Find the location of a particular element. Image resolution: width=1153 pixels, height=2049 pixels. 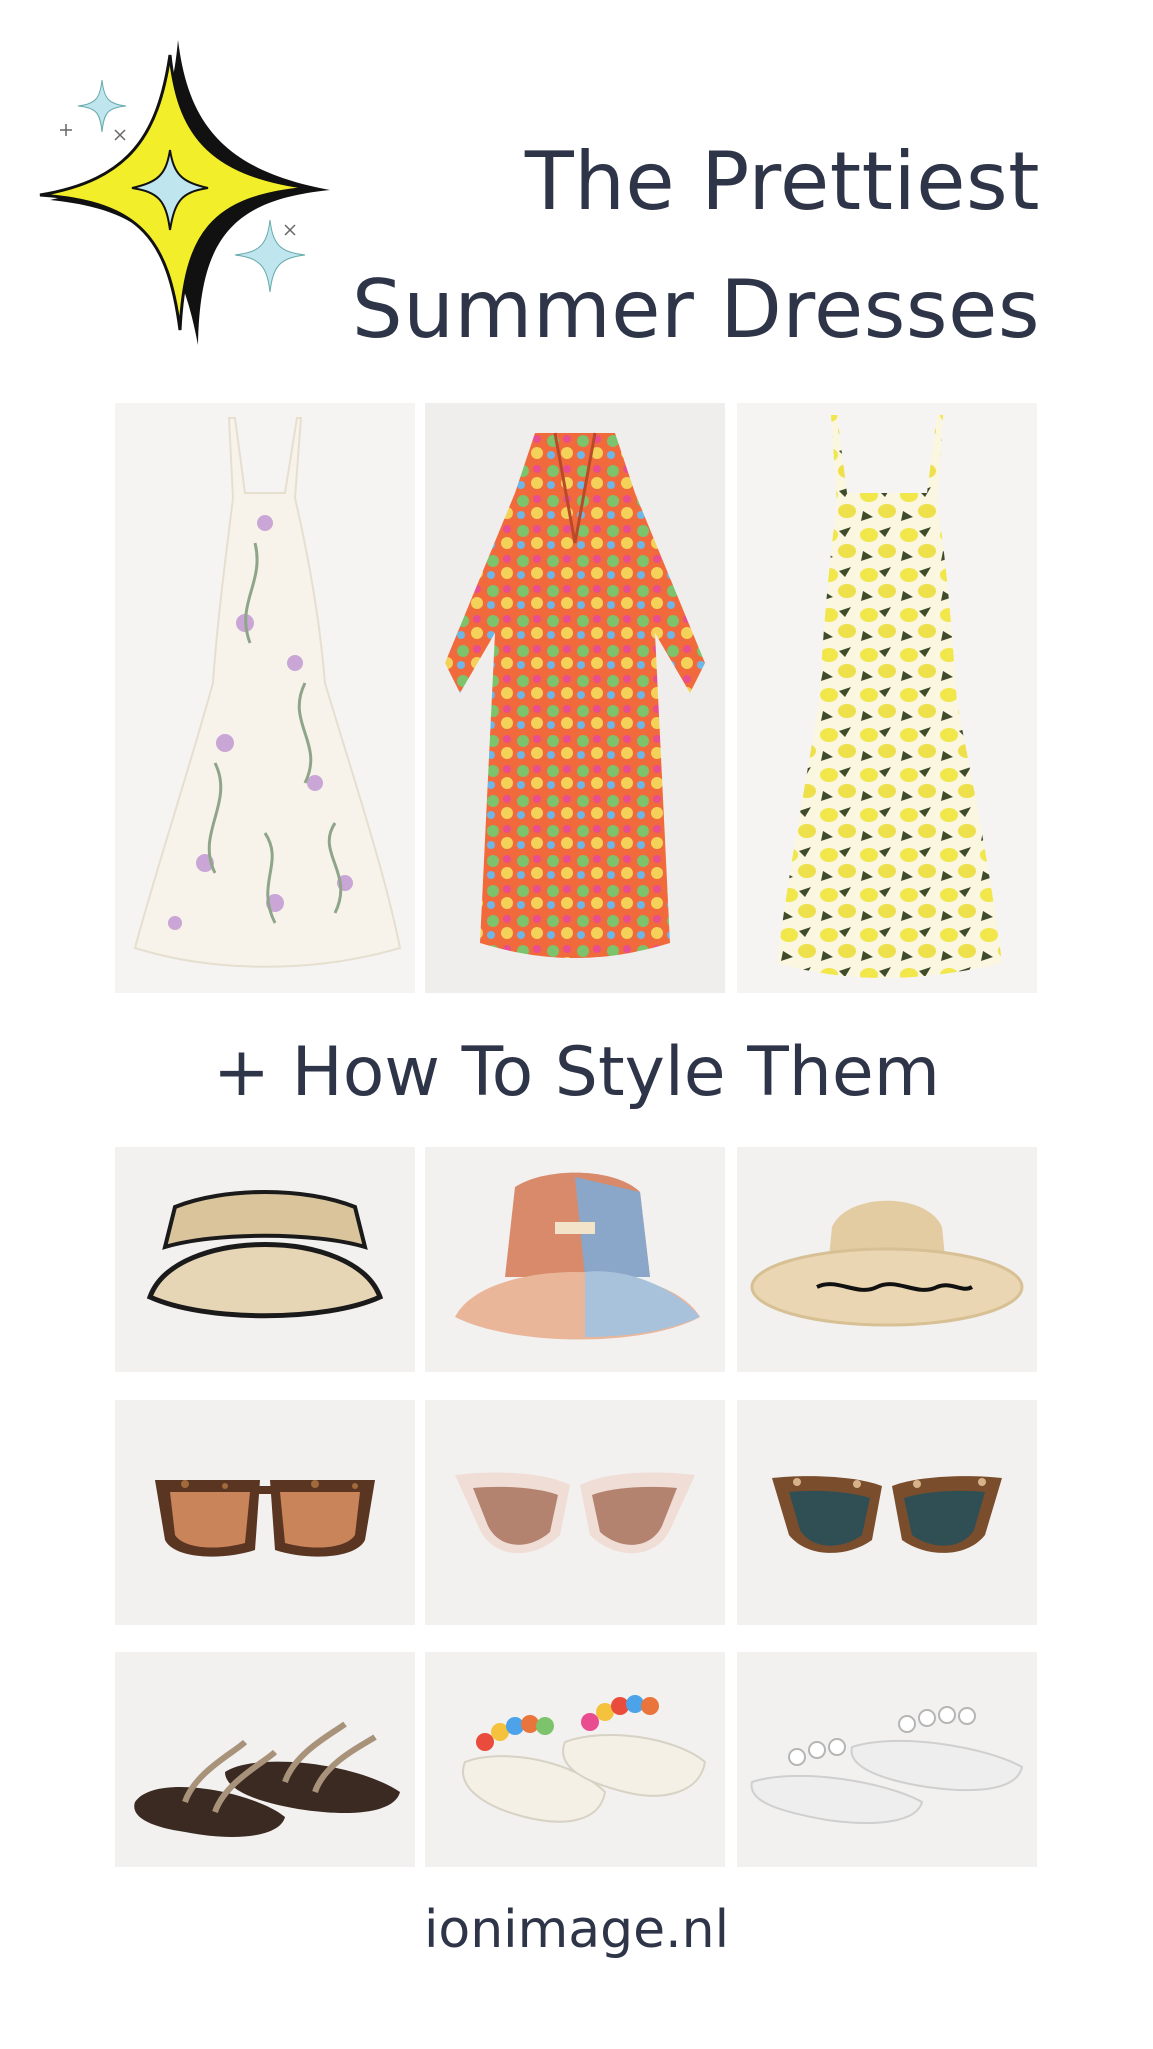

title-line-1: The Prettiest is located at coordinates (782, 181).